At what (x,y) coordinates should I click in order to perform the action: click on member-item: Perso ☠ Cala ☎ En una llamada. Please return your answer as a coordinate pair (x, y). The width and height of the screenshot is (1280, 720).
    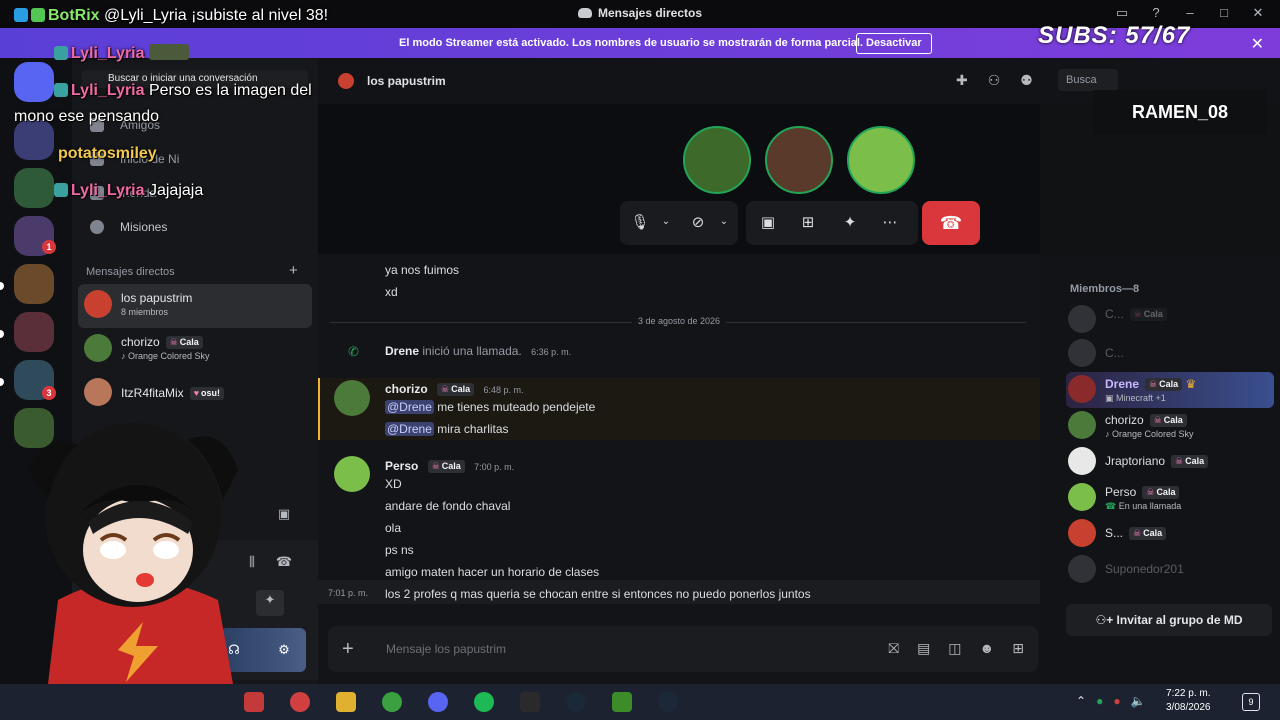
    Looking at the image, I should click on (1170, 498).